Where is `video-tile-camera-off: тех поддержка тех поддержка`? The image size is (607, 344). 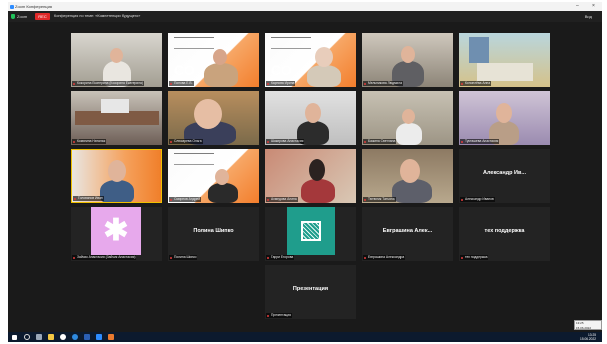 video-tile-camera-off: тех поддержка тех поддержка is located at coordinates (504, 234).